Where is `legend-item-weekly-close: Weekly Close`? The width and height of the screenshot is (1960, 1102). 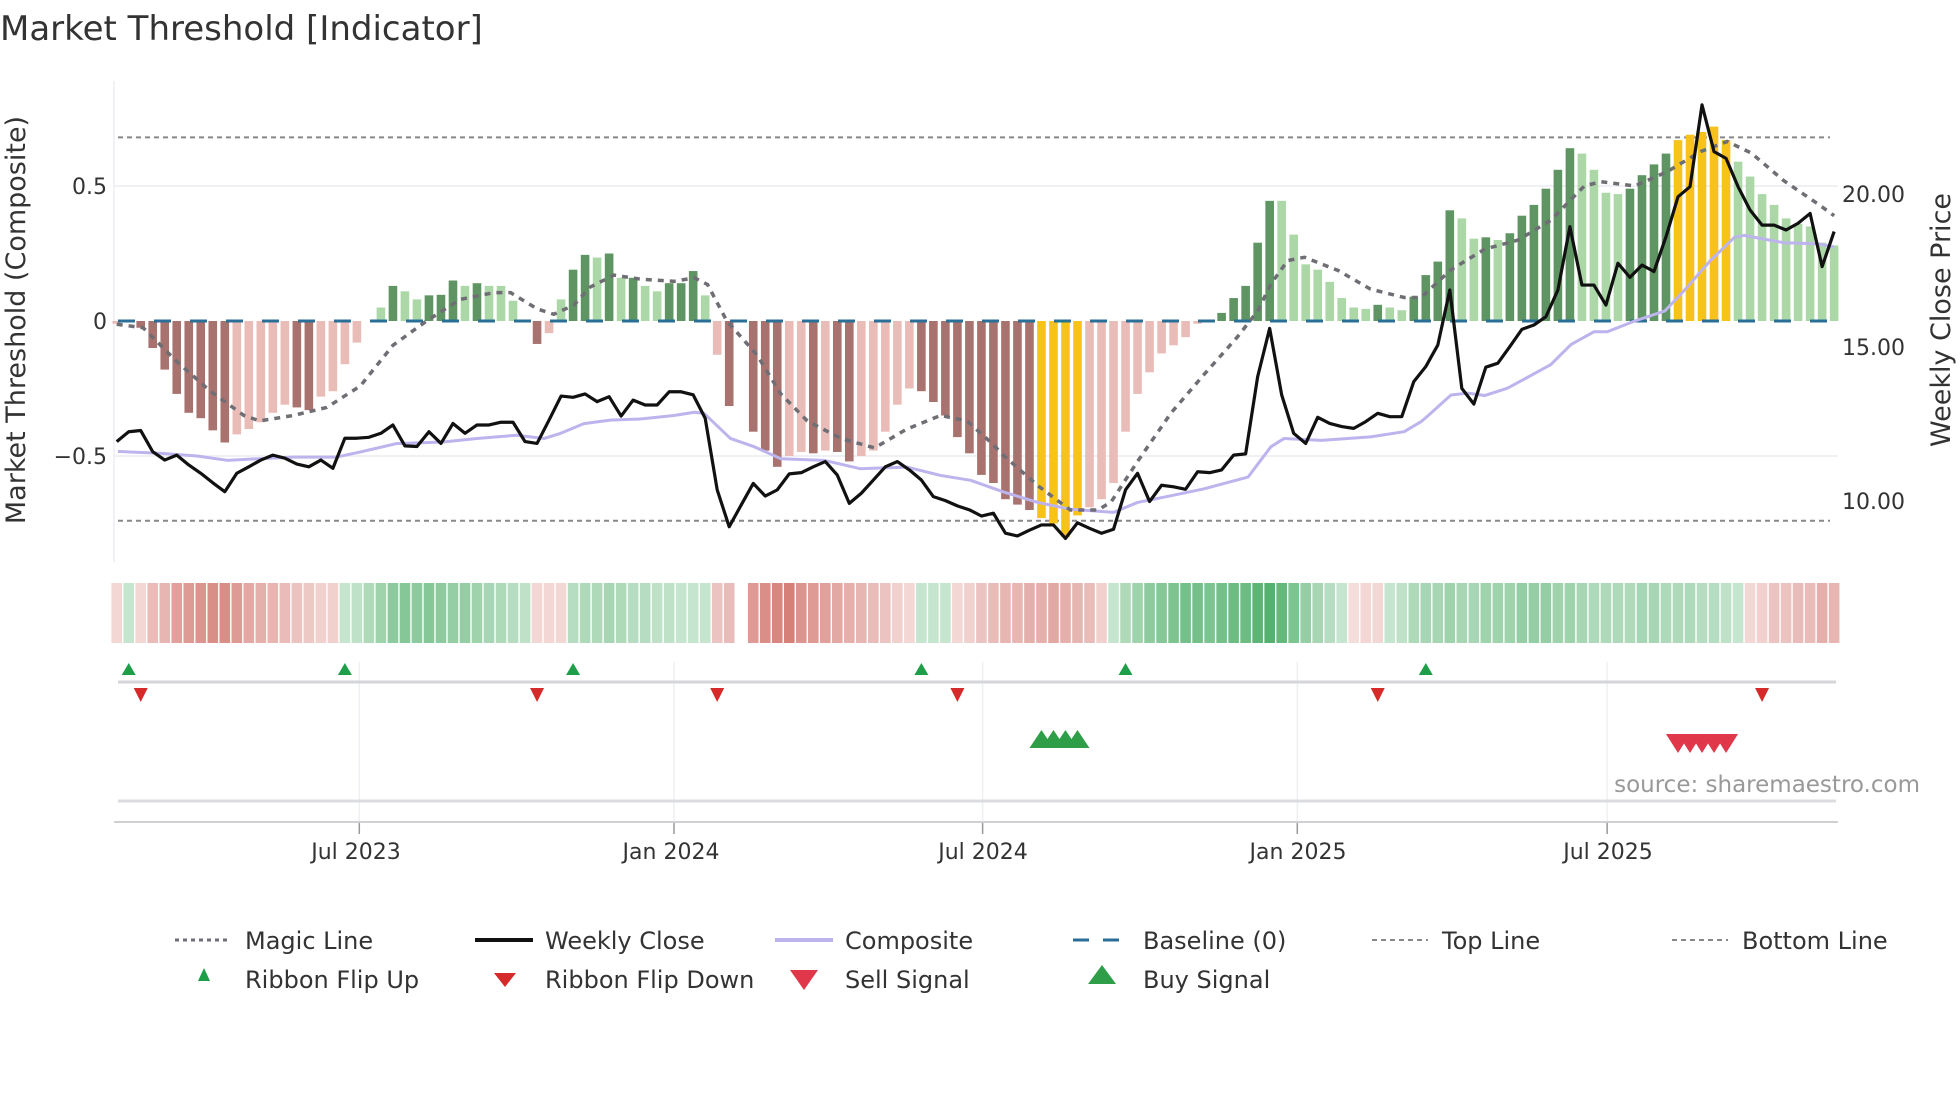
legend-item-weekly-close: Weekly Close is located at coordinates (590, 941).